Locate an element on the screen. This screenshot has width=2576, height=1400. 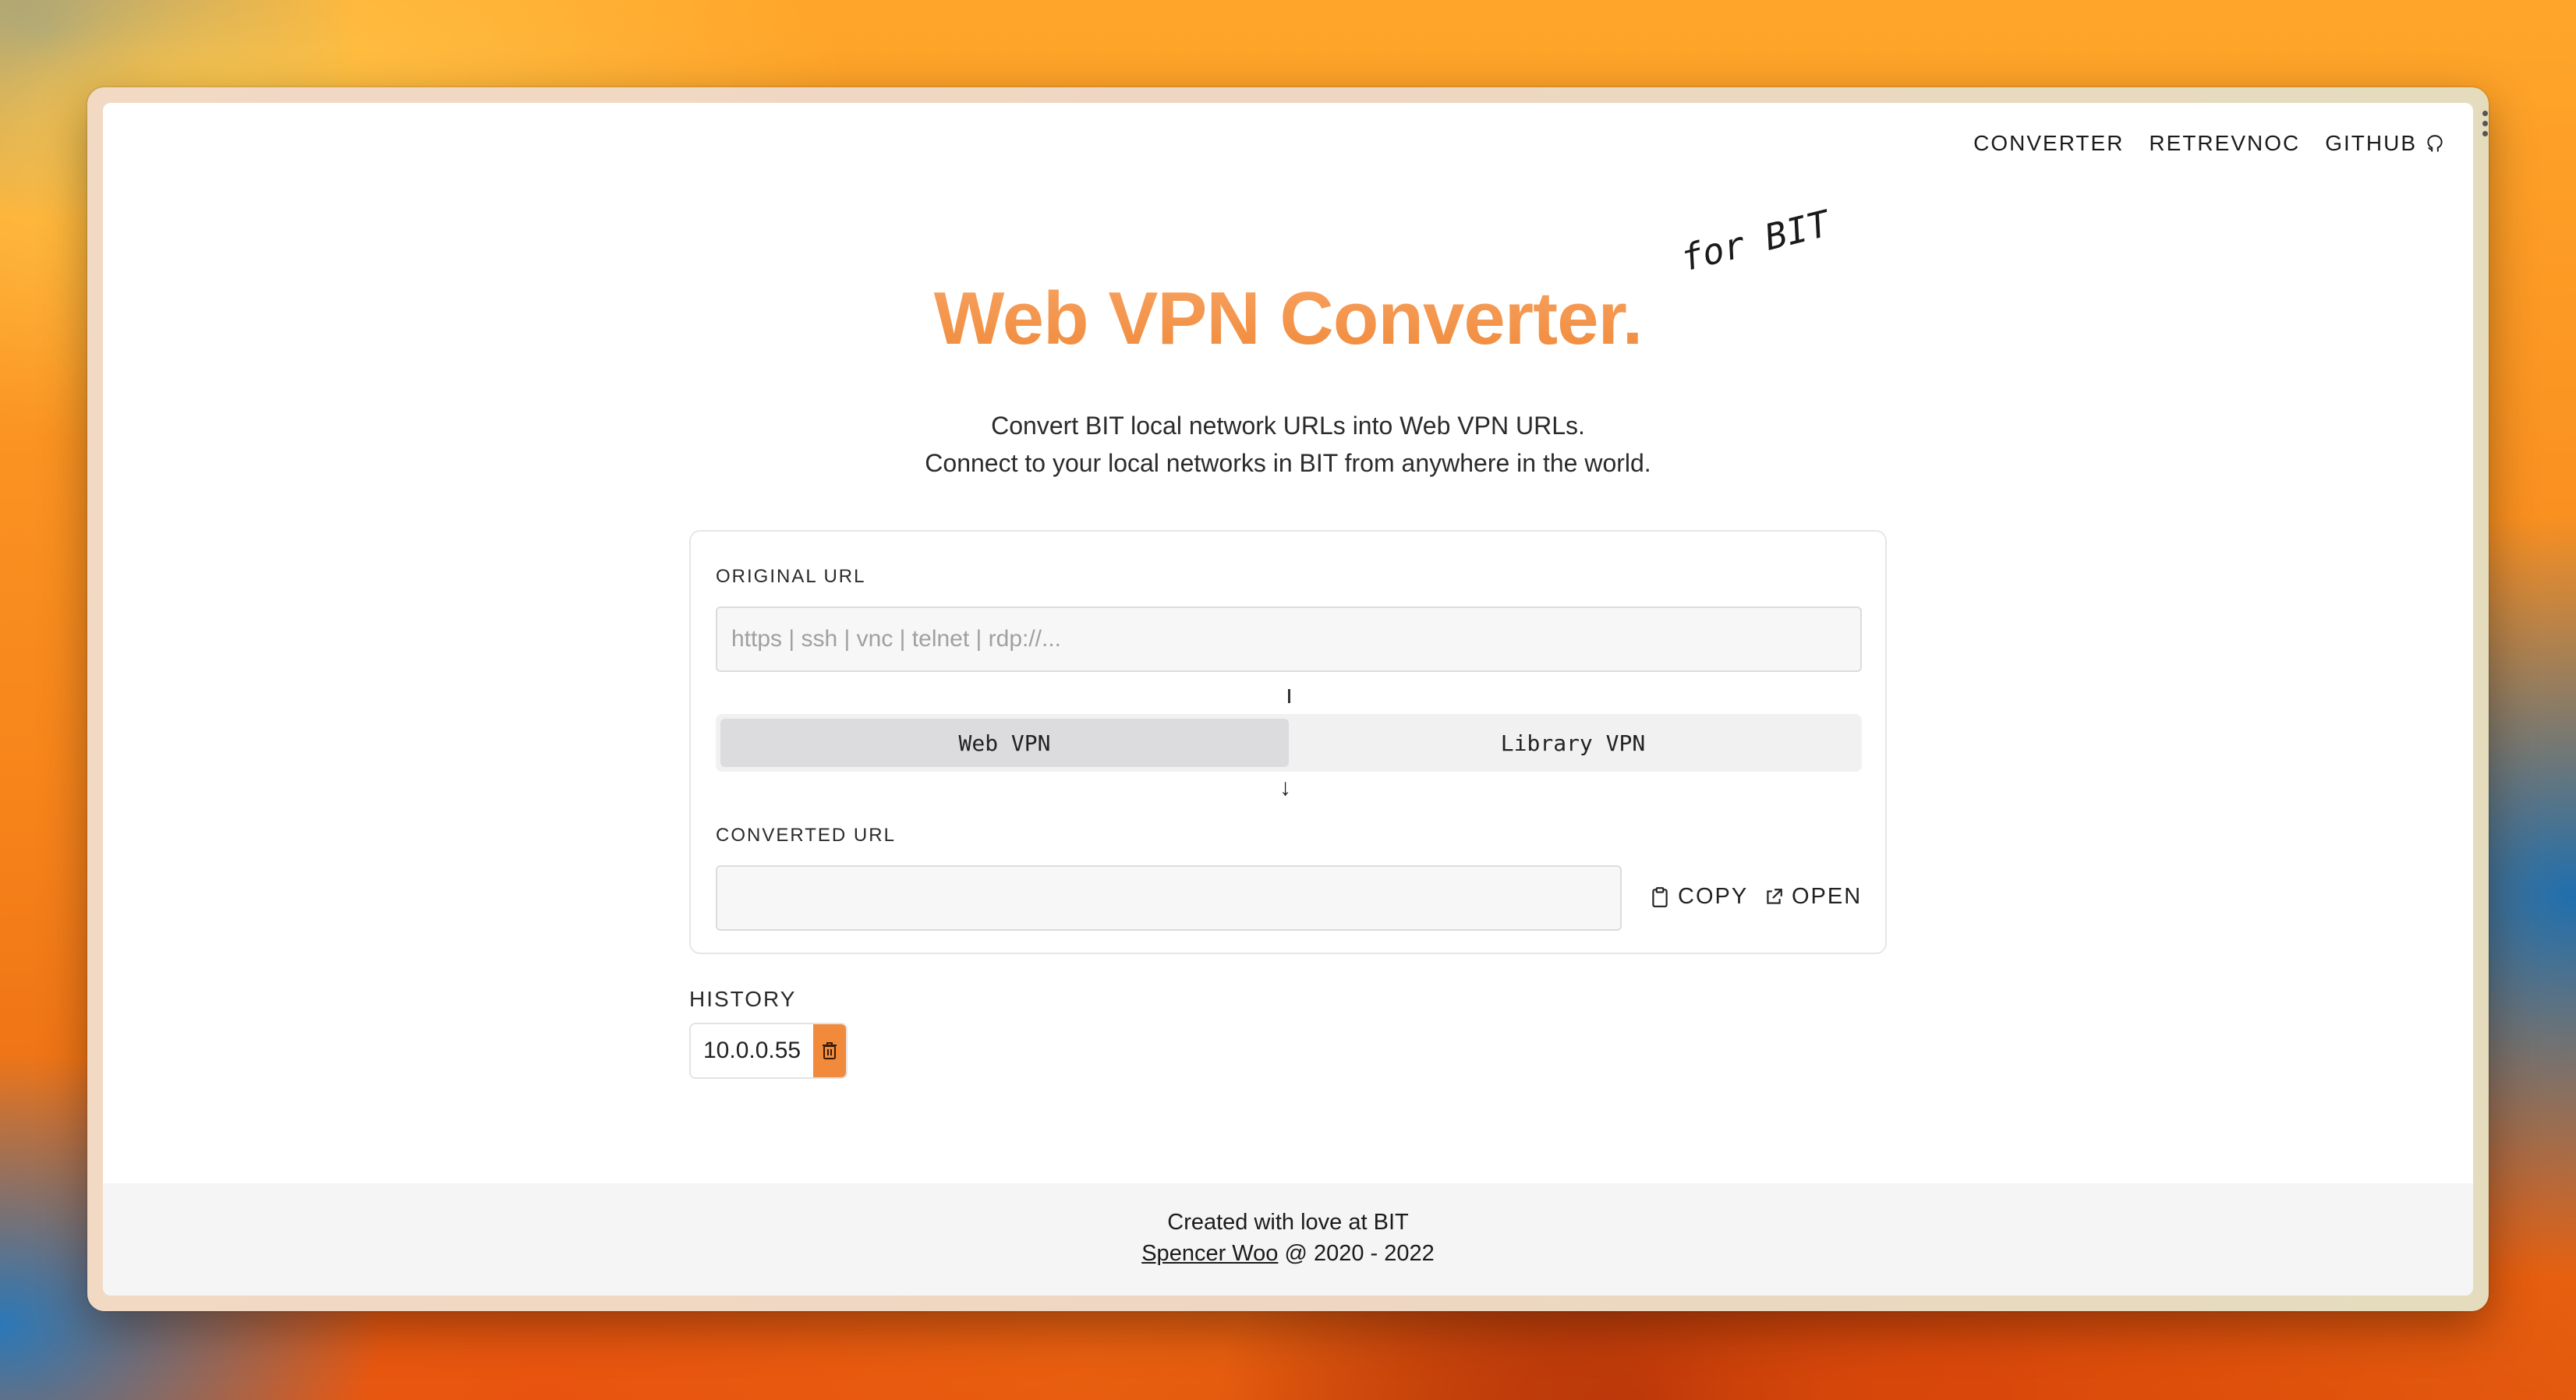
converted-url-field is located at coordinates (1169, 898).